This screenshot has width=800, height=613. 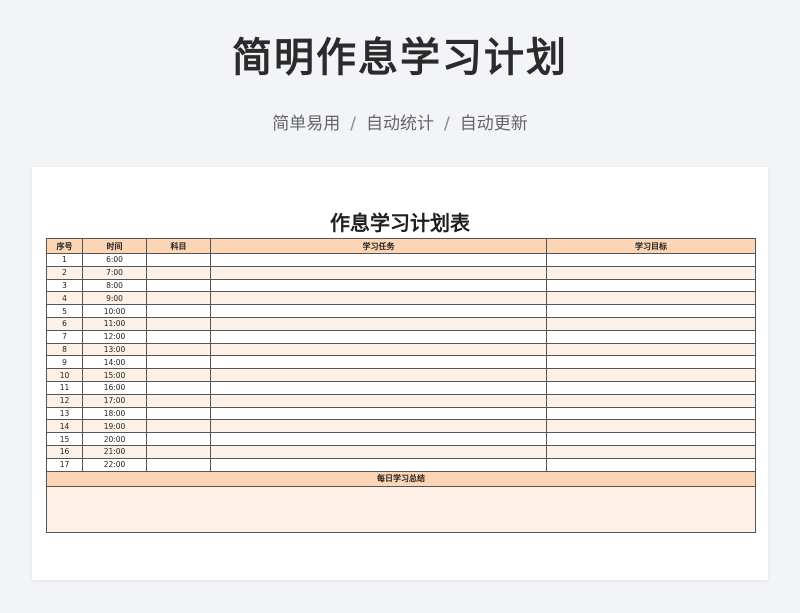 I want to click on summary-content-row, so click(x=401, y=509).